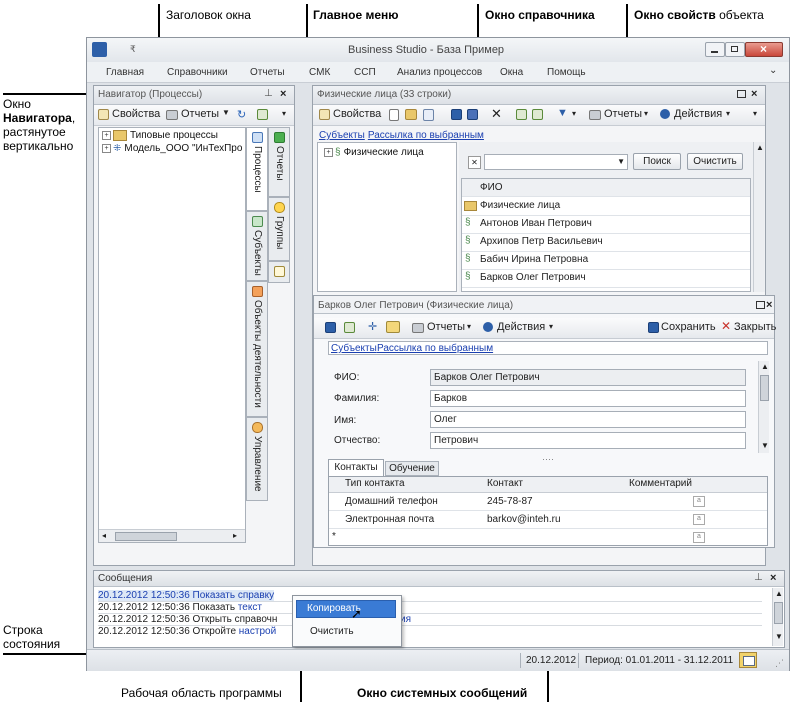  Describe the element at coordinates (99, 49) in the screenshot. I see `app-logo-icon` at that location.